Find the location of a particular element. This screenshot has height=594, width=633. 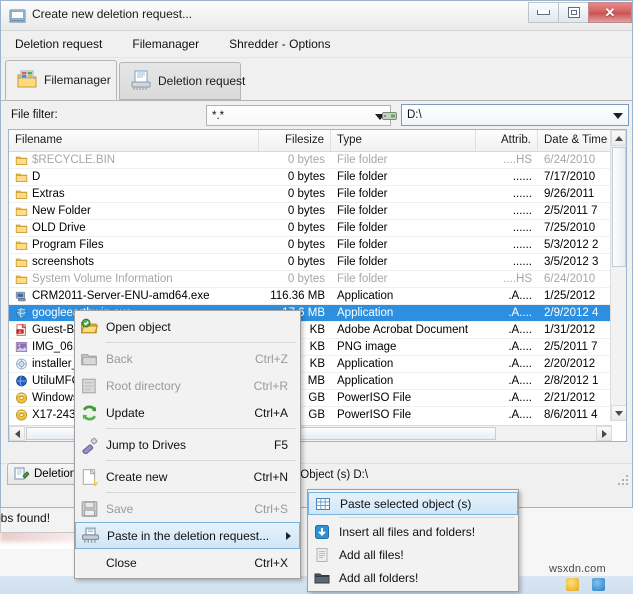

menu-item-filemanager: Filemanager is located at coordinates (165, 44).